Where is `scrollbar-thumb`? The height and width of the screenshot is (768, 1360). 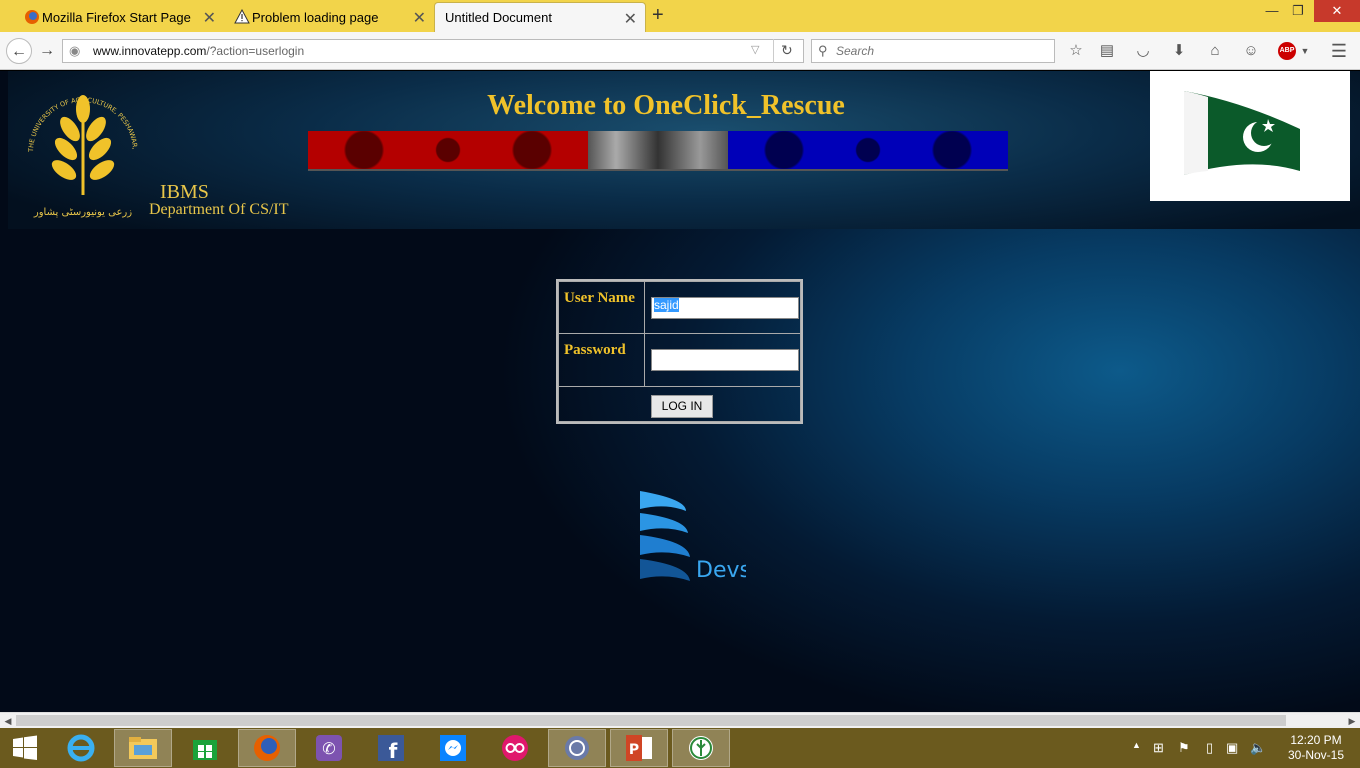 scrollbar-thumb is located at coordinates (651, 720).